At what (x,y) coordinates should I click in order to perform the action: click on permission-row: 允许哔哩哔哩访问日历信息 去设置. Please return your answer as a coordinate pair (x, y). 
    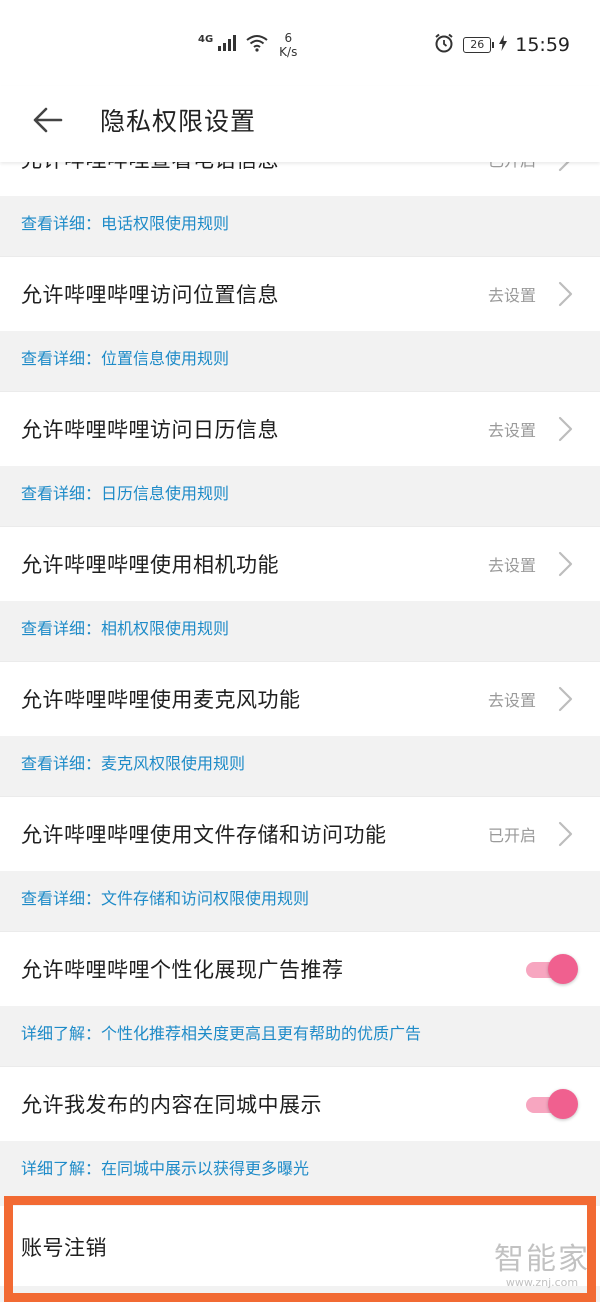
    Looking at the image, I should click on (300, 428).